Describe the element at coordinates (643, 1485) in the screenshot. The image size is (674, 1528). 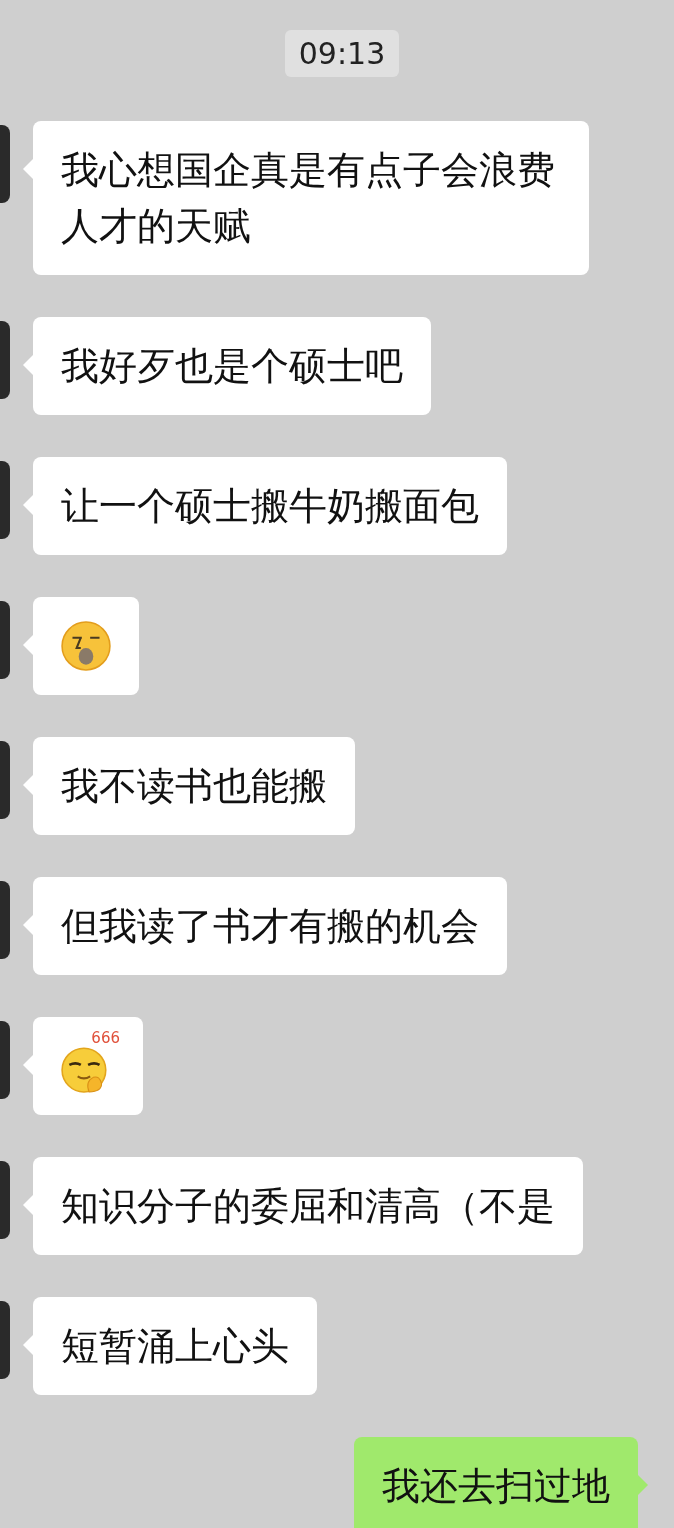
I see `bubble-tail` at that location.